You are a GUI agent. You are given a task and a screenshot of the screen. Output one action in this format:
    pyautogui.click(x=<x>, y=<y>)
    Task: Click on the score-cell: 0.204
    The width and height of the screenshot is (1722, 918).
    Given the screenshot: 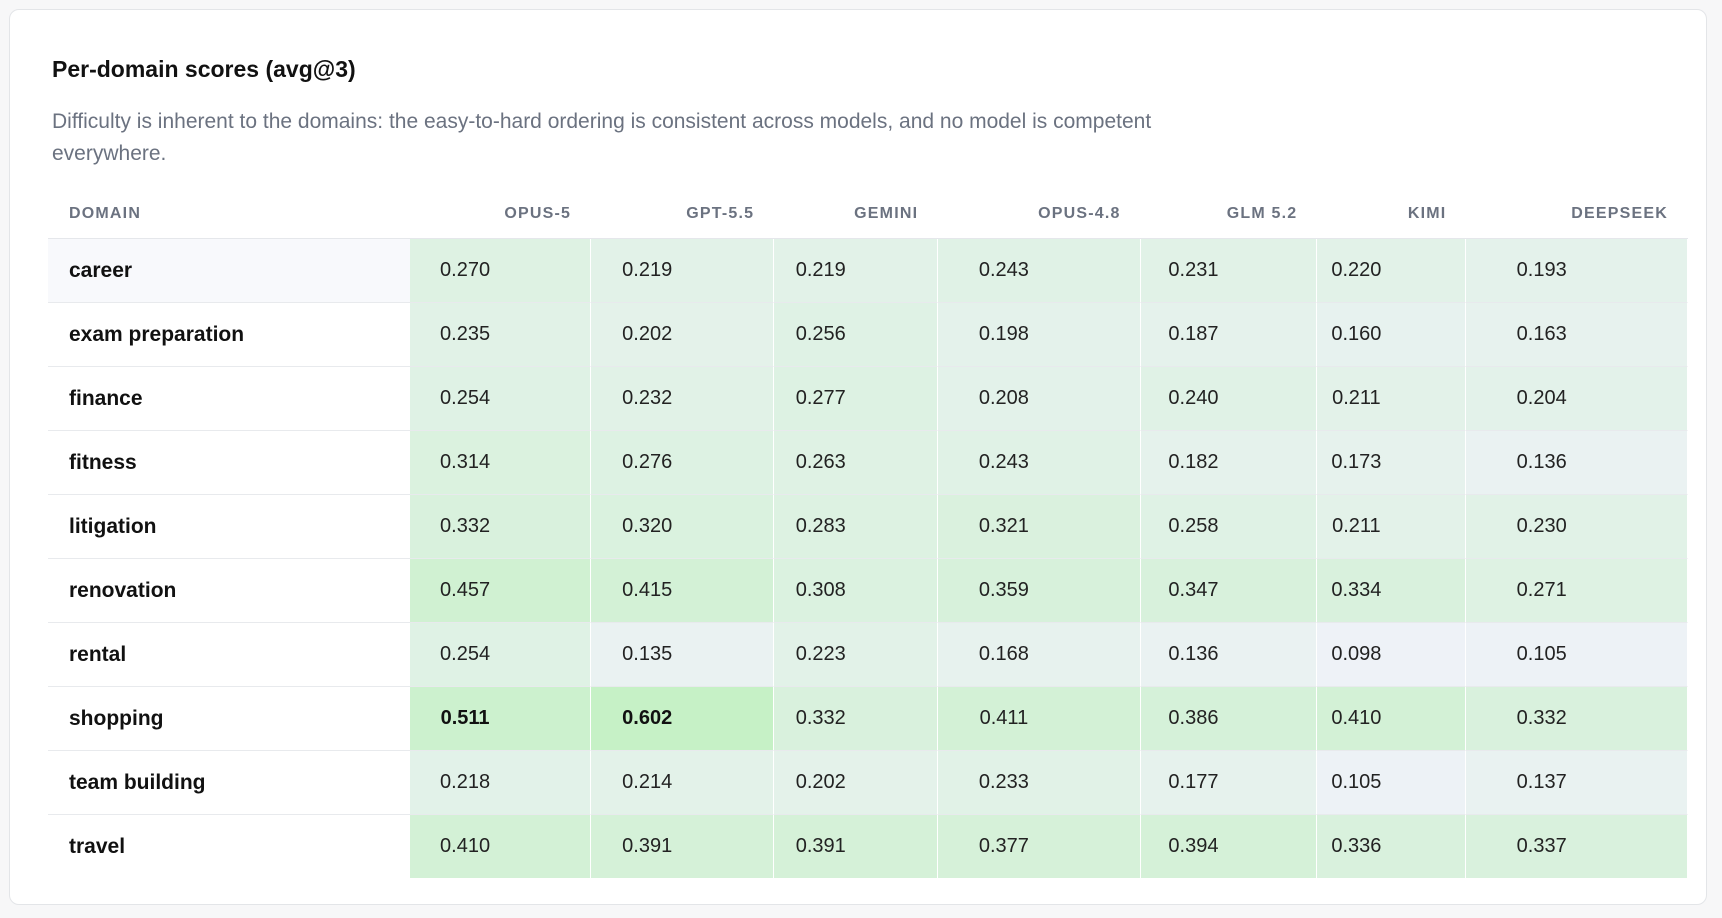 What is the action you would take?
    pyautogui.click(x=1577, y=399)
    